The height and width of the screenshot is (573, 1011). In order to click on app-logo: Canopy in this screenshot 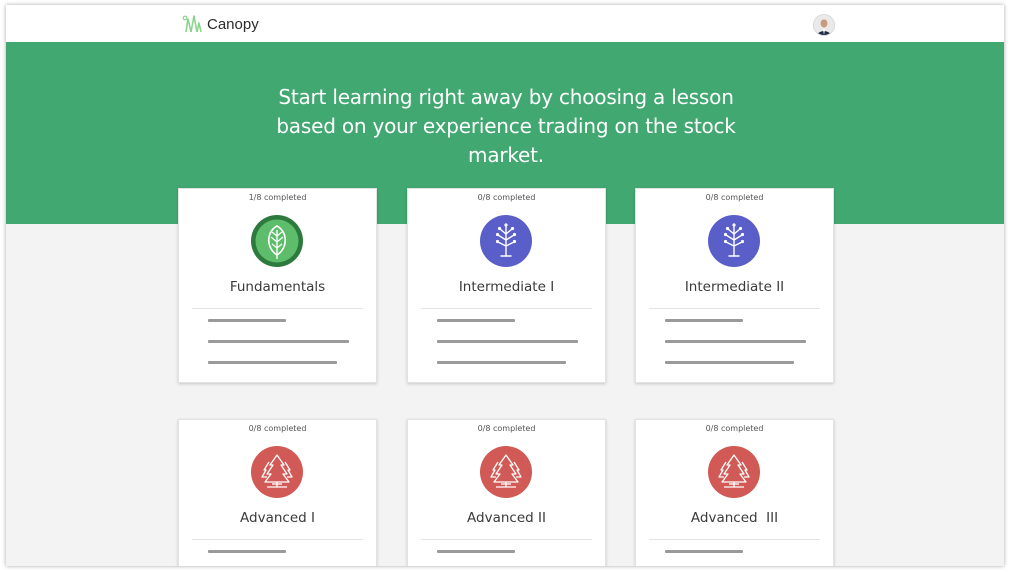, I will do `click(220, 24)`.